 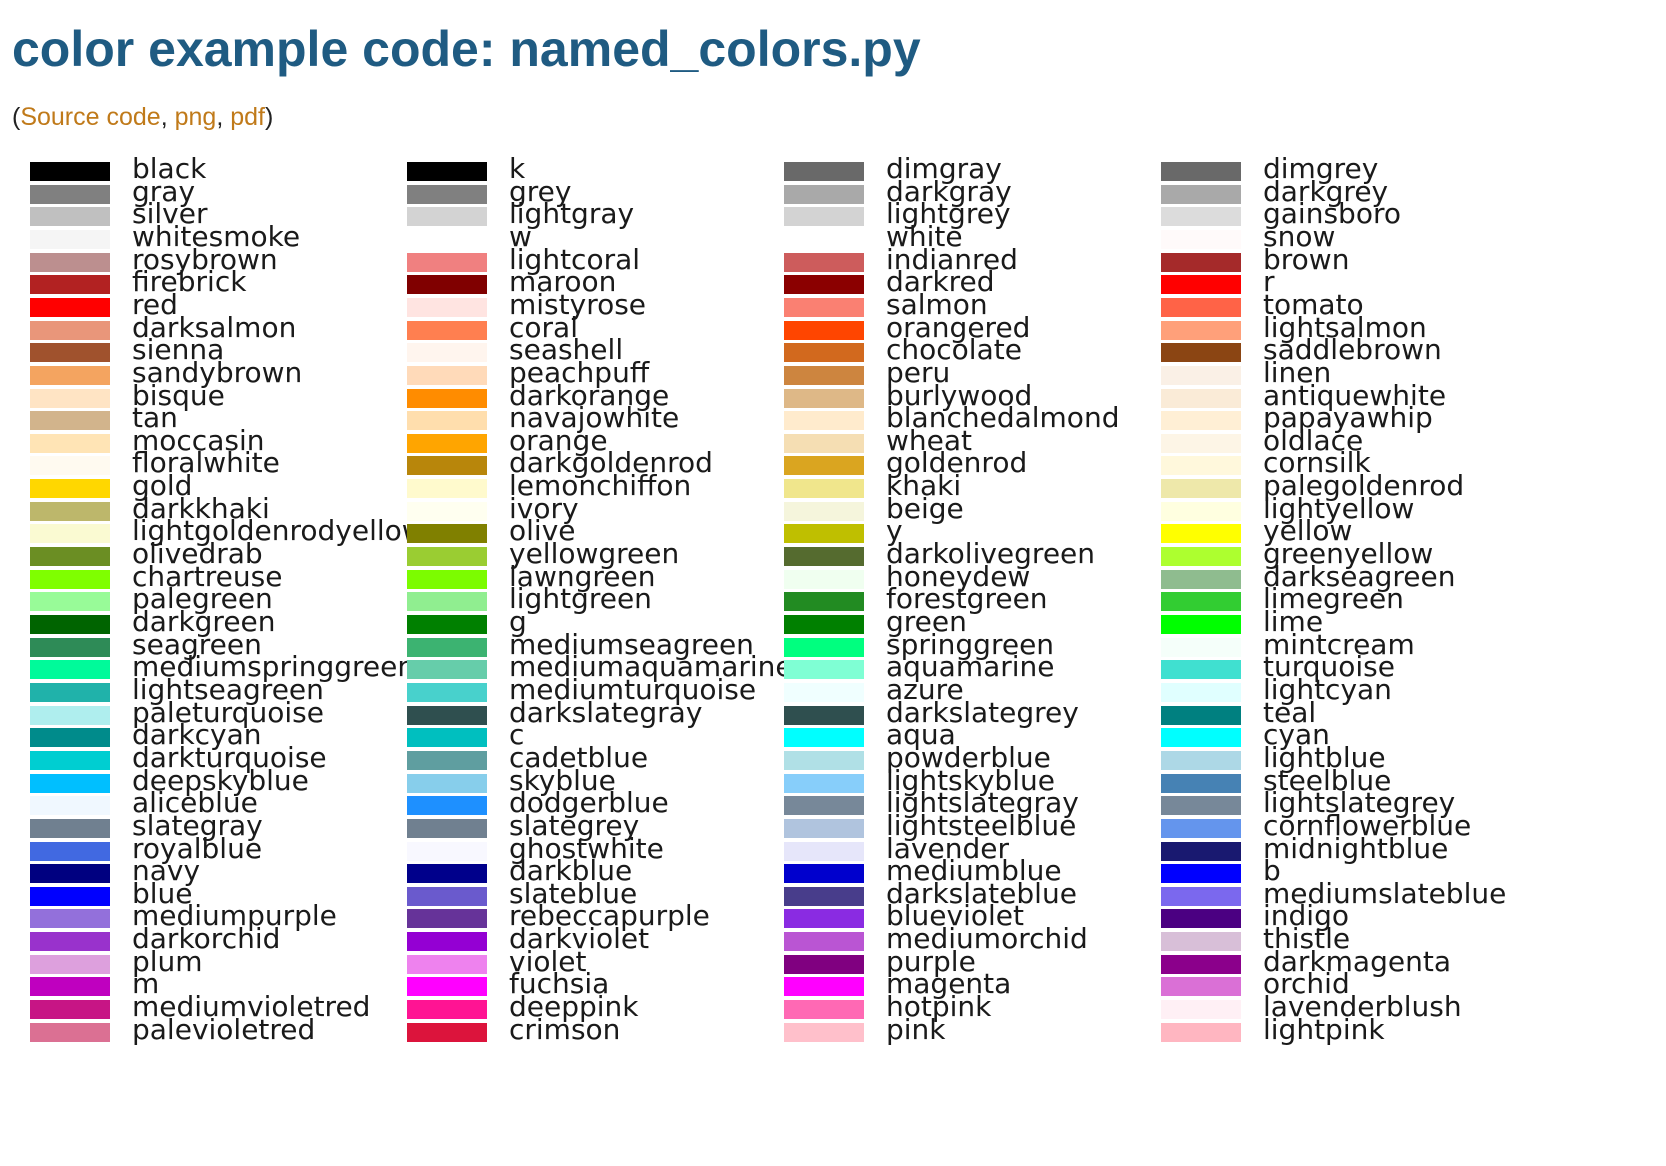 What do you see at coordinates (577, 599) in the screenshot?
I see `color-row: lightgreen` at bounding box center [577, 599].